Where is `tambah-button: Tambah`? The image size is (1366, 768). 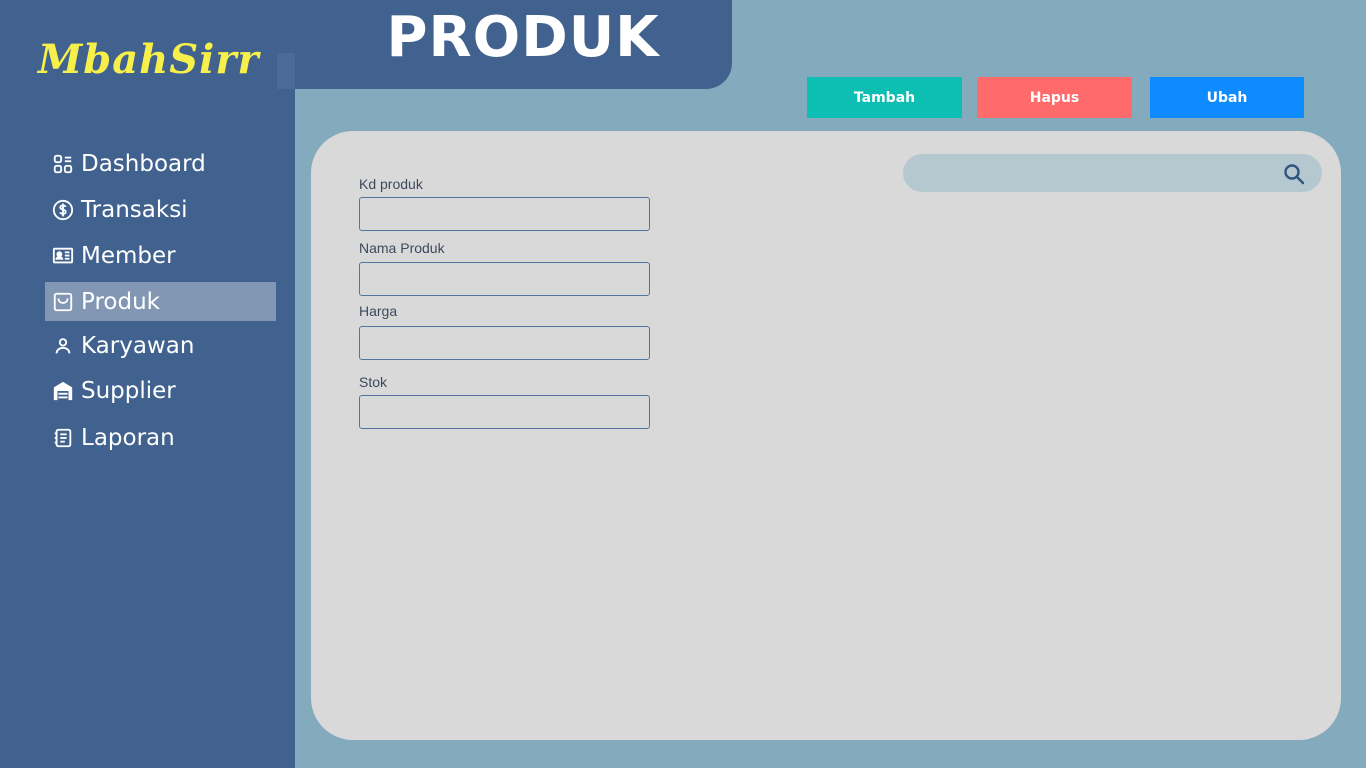 tambah-button: Tambah is located at coordinates (884, 97).